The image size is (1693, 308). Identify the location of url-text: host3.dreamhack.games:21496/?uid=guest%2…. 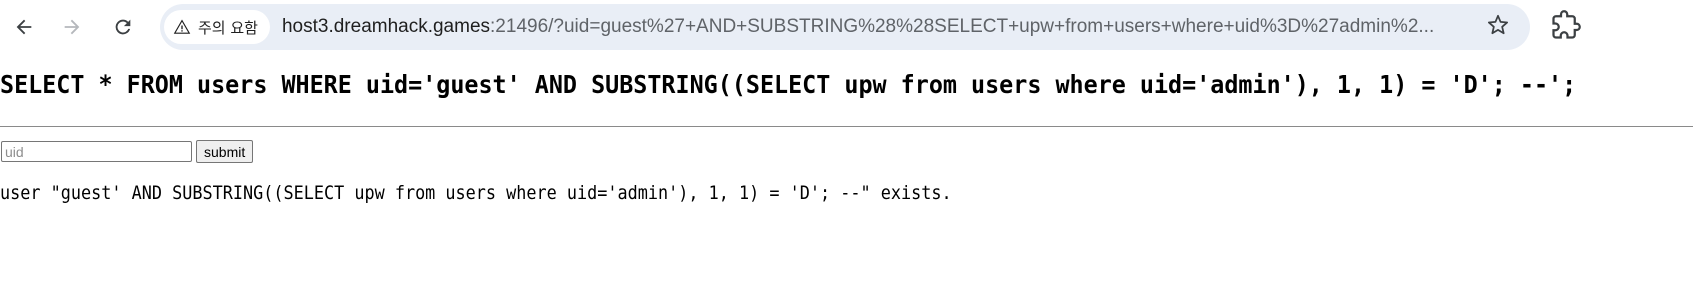
(869, 27).